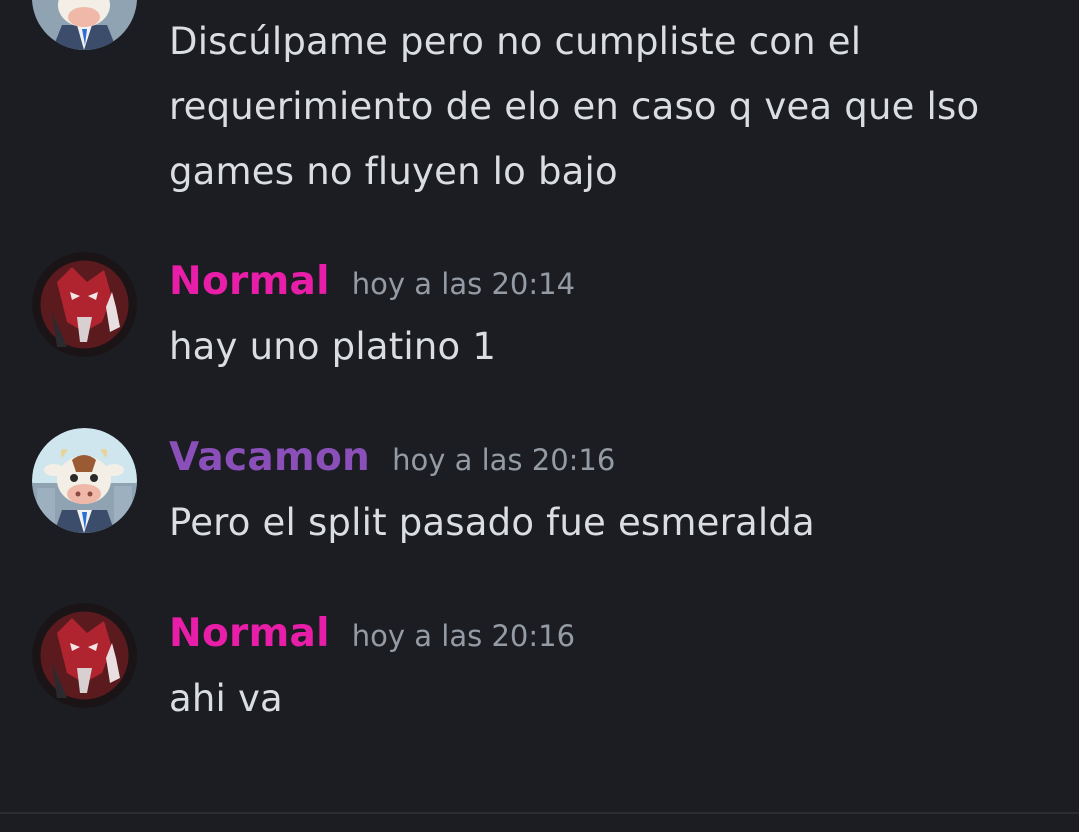 This screenshot has width=1079, height=832. What do you see at coordinates (515, 41) in the screenshot?
I see `message-line: Discúlpame pero no cumpliste con el` at bounding box center [515, 41].